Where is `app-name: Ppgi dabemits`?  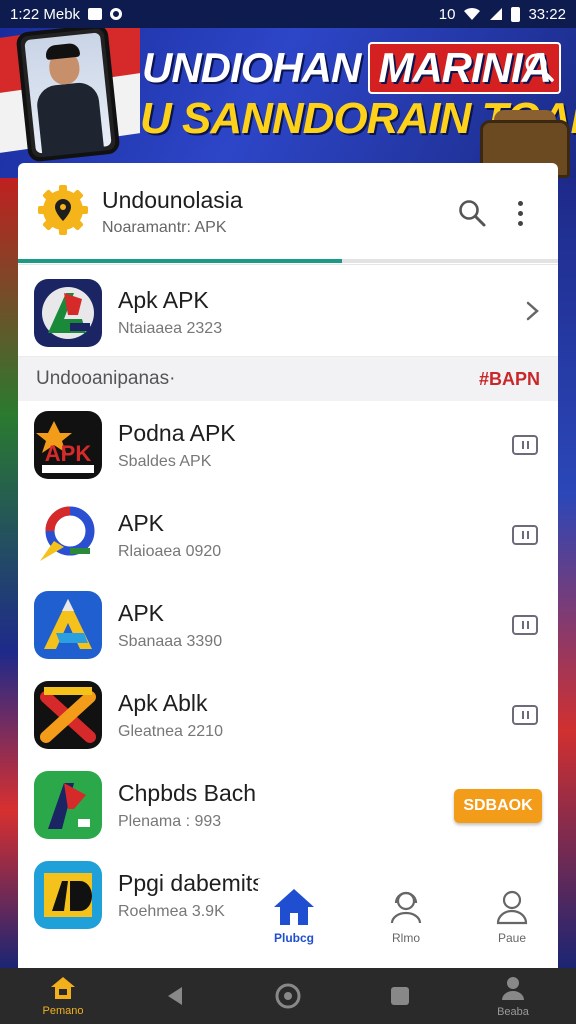
app-name: Ppgi dabemits is located at coordinates (191, 883).